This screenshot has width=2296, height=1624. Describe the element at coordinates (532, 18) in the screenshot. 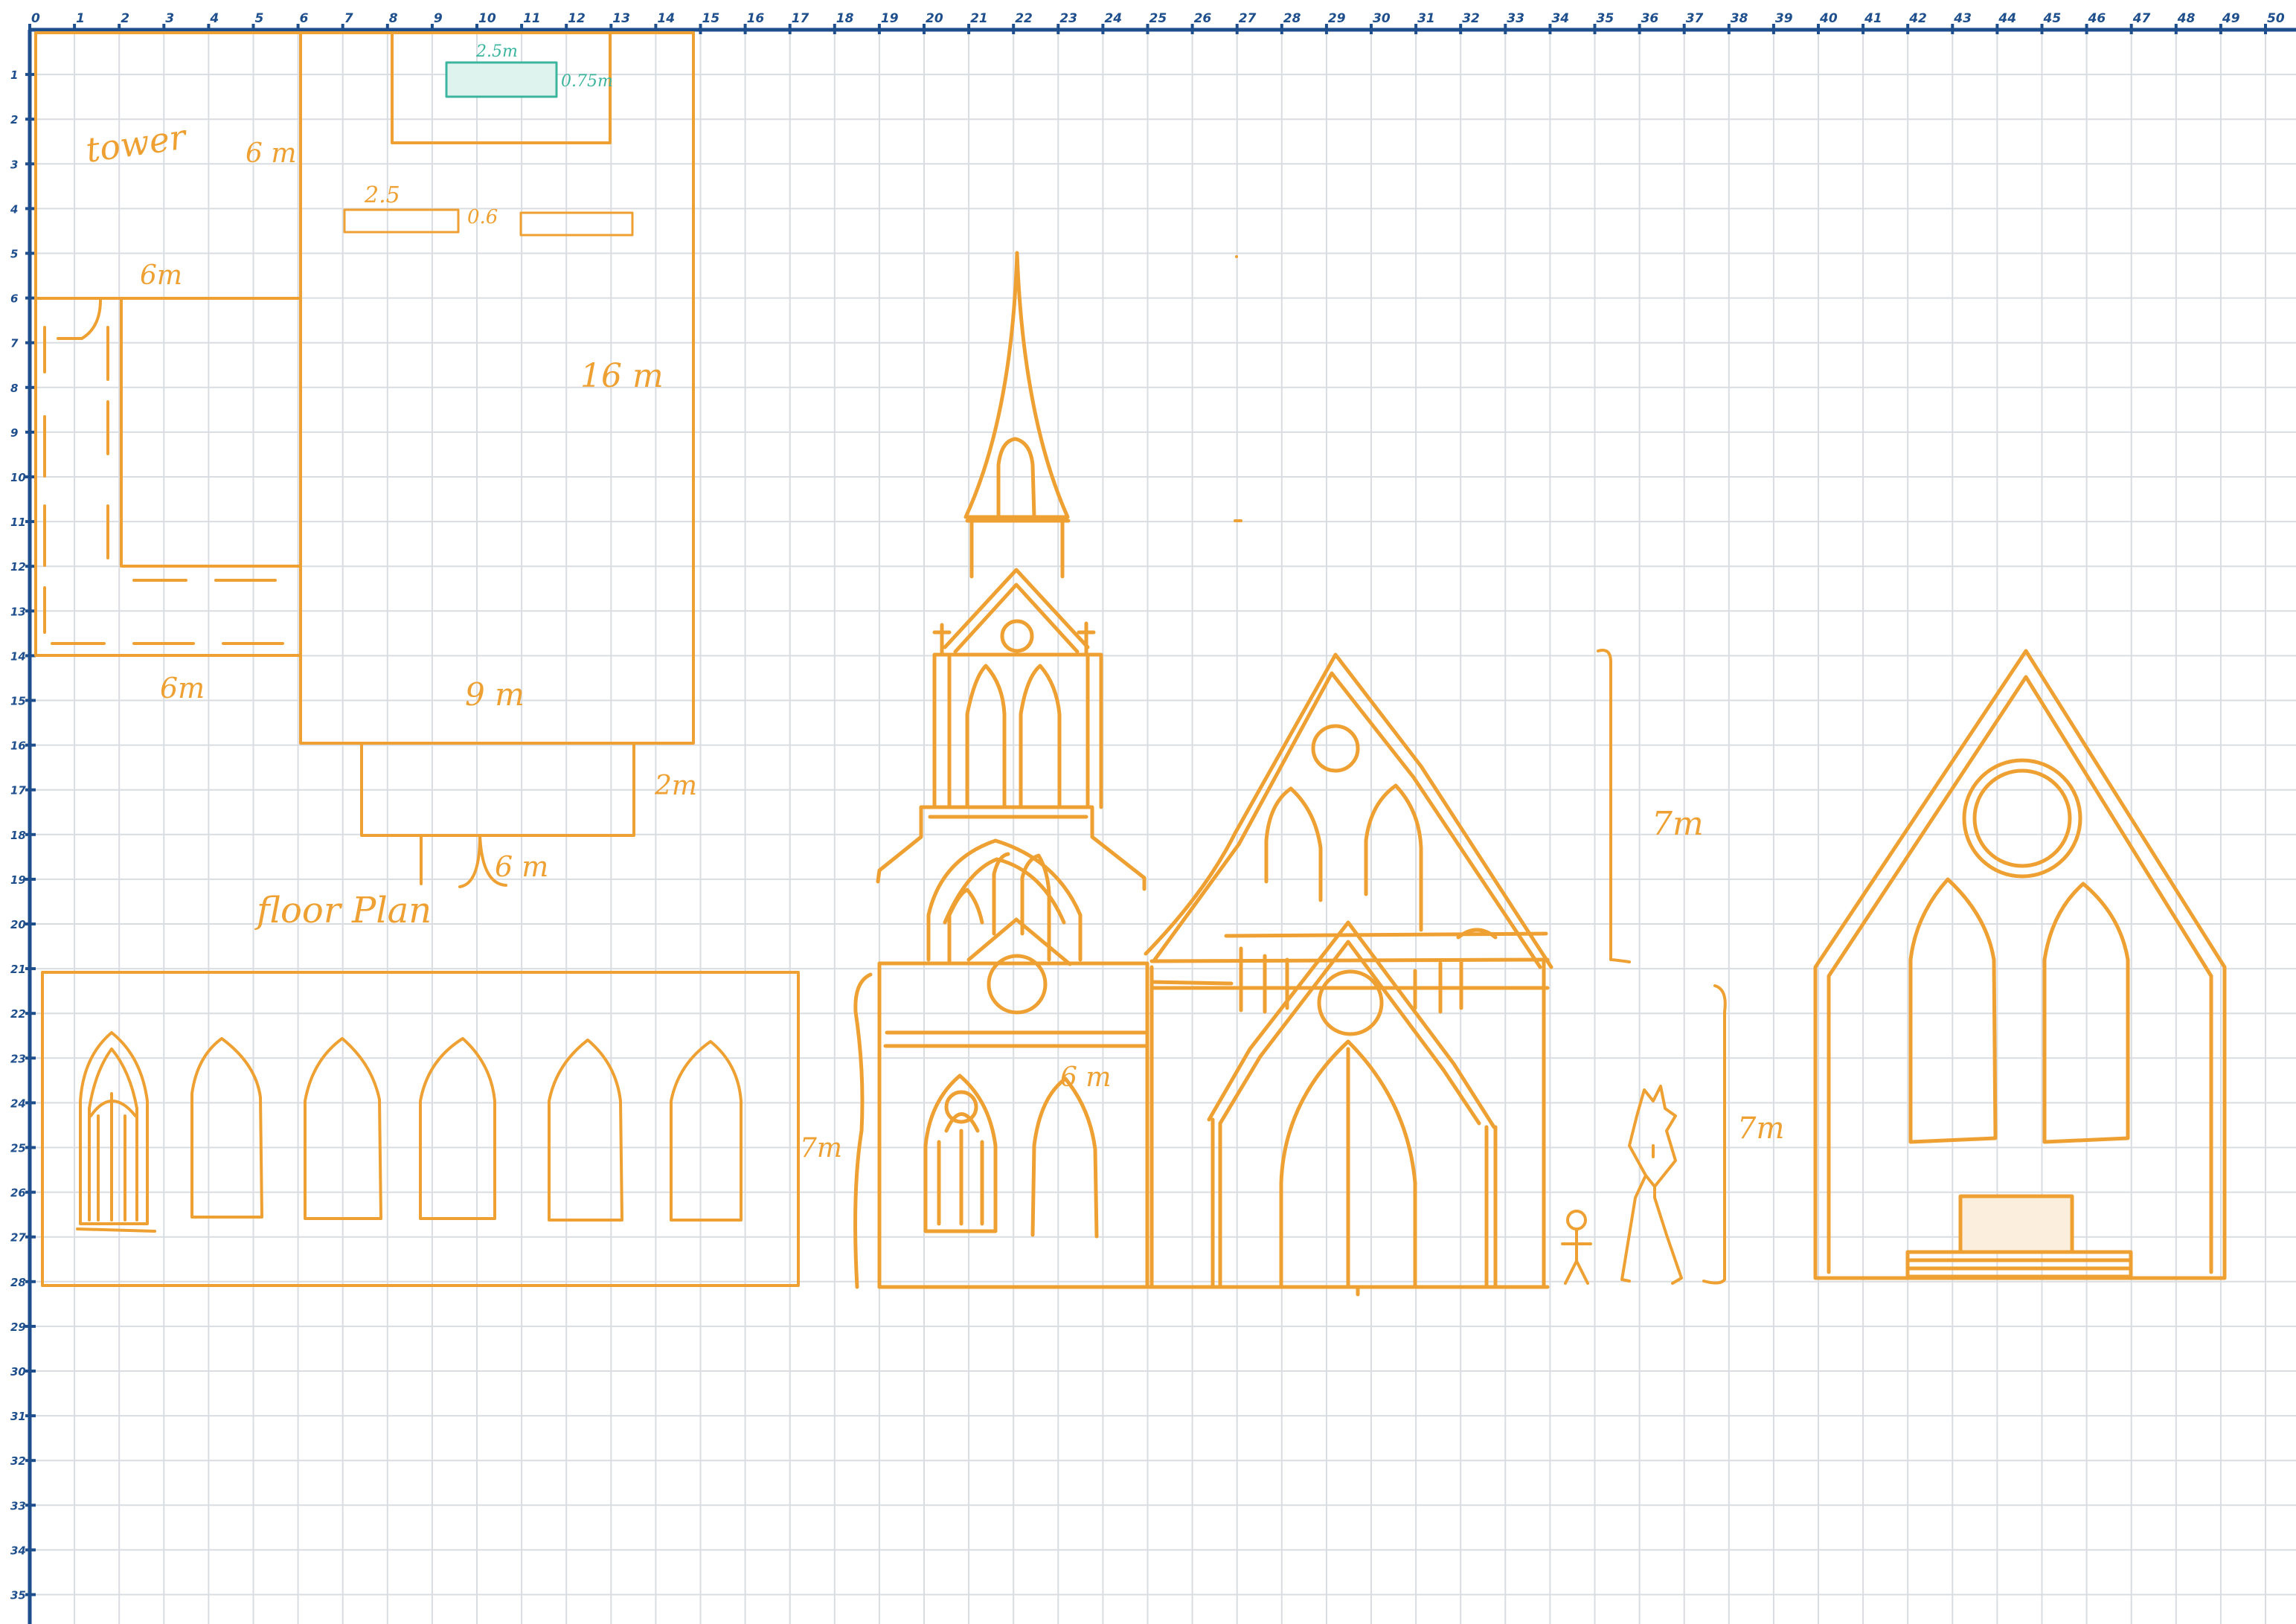

I see `top-ruler-label: 11` at that location.